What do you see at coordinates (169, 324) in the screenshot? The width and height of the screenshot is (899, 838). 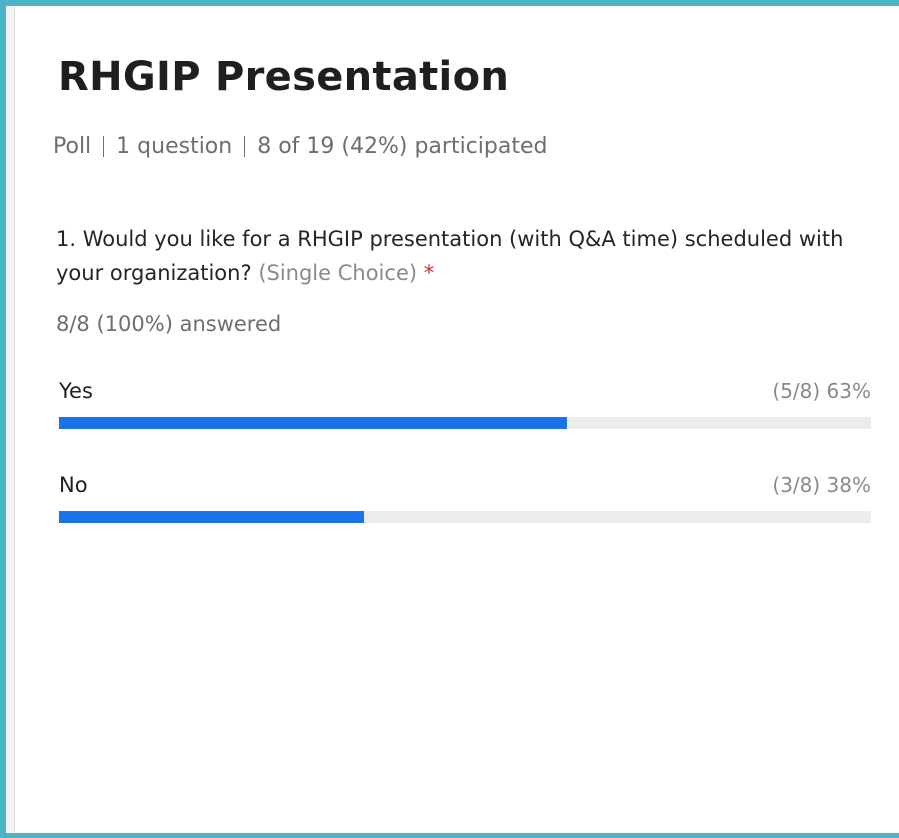 I see `answered-count: 8/8 (100%) answered` at bounding box center [169, 324].